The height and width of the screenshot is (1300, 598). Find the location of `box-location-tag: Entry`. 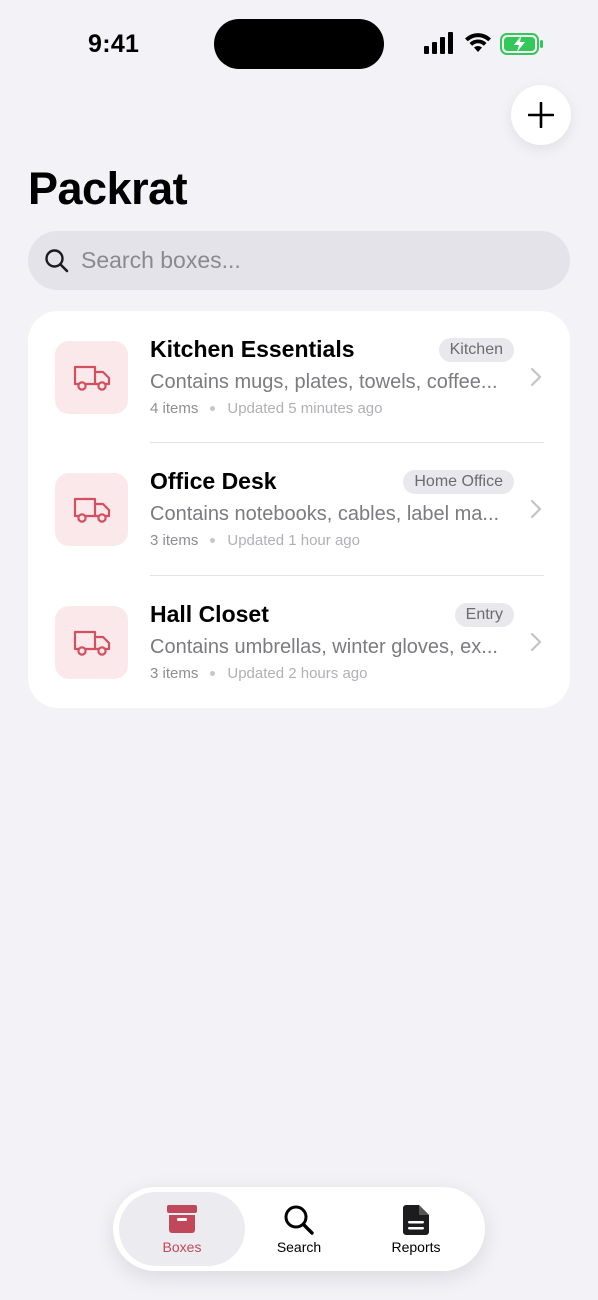

box-location-tag: Entry is located at coordinates (484, 615).